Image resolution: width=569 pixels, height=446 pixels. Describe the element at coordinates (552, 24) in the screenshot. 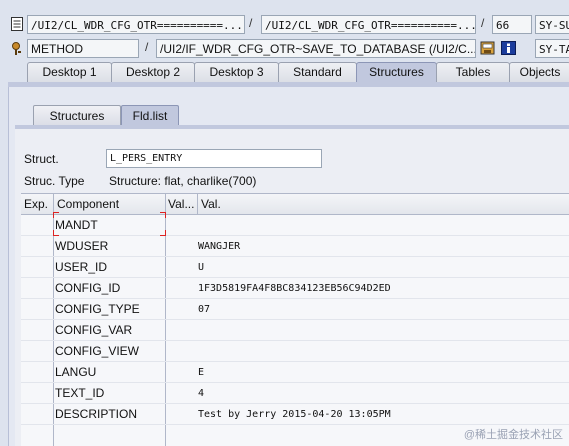

I see `sy-subrc-field: SY-SU` at that location.